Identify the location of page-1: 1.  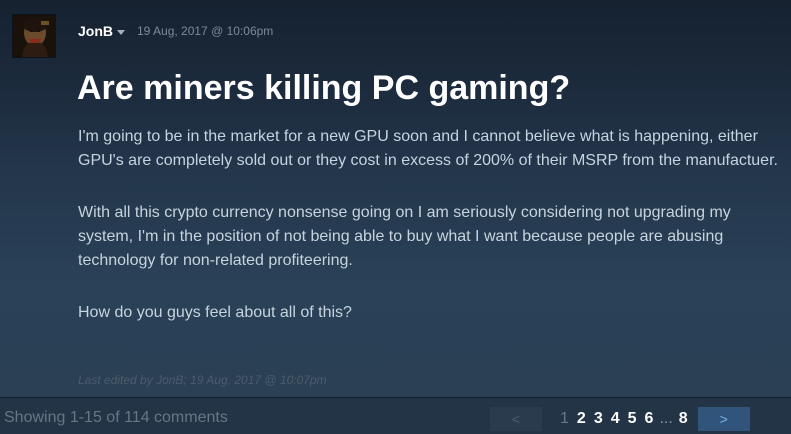
(564, 418).